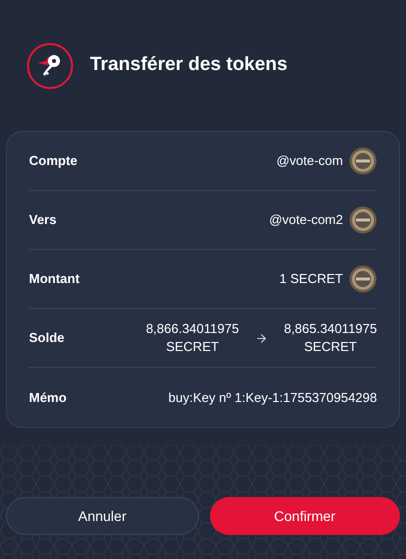 The image size is (406, 559). What do you see at coordinates (46, 338) in the screenshot?
I see `row-label: Solde` at bounding box center [46, 338].